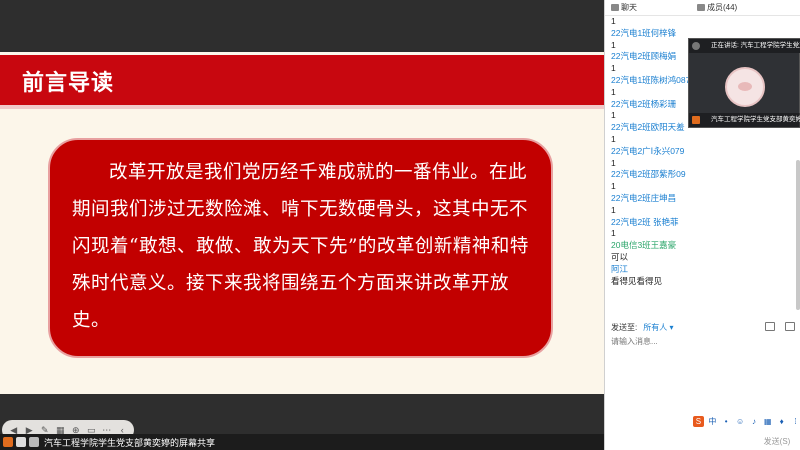  Describe the element at coordinates (740, 421) in the screenshot. I see `emoji-icon: ☺` at that location.